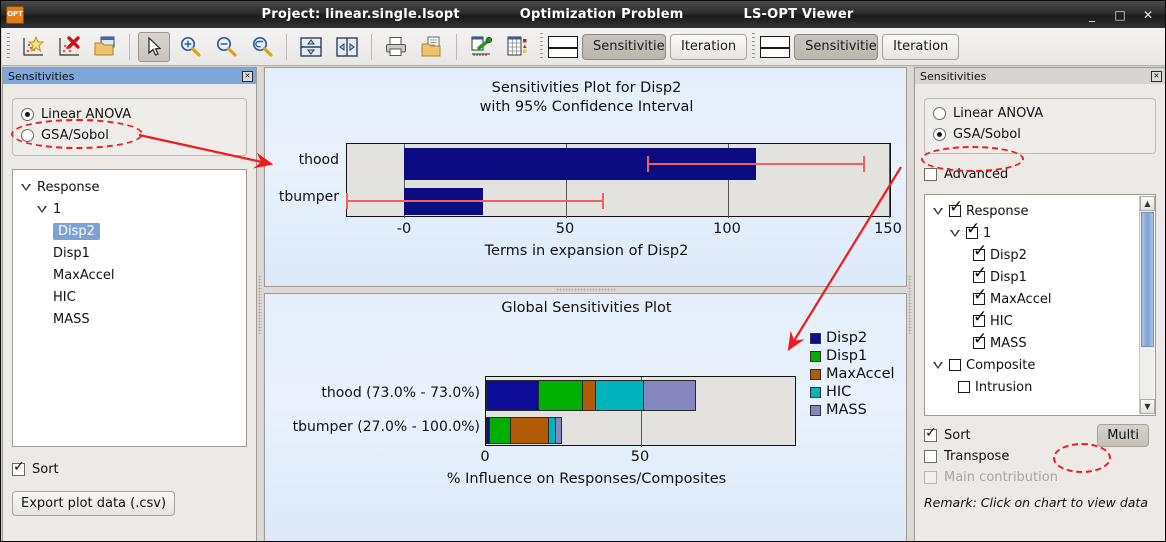 This screenshot has width=1166, height=542. Describe the element at coordinates (71, 319) in the screenshot. I see `left-tree-leaf-mass: MASS` at that location.